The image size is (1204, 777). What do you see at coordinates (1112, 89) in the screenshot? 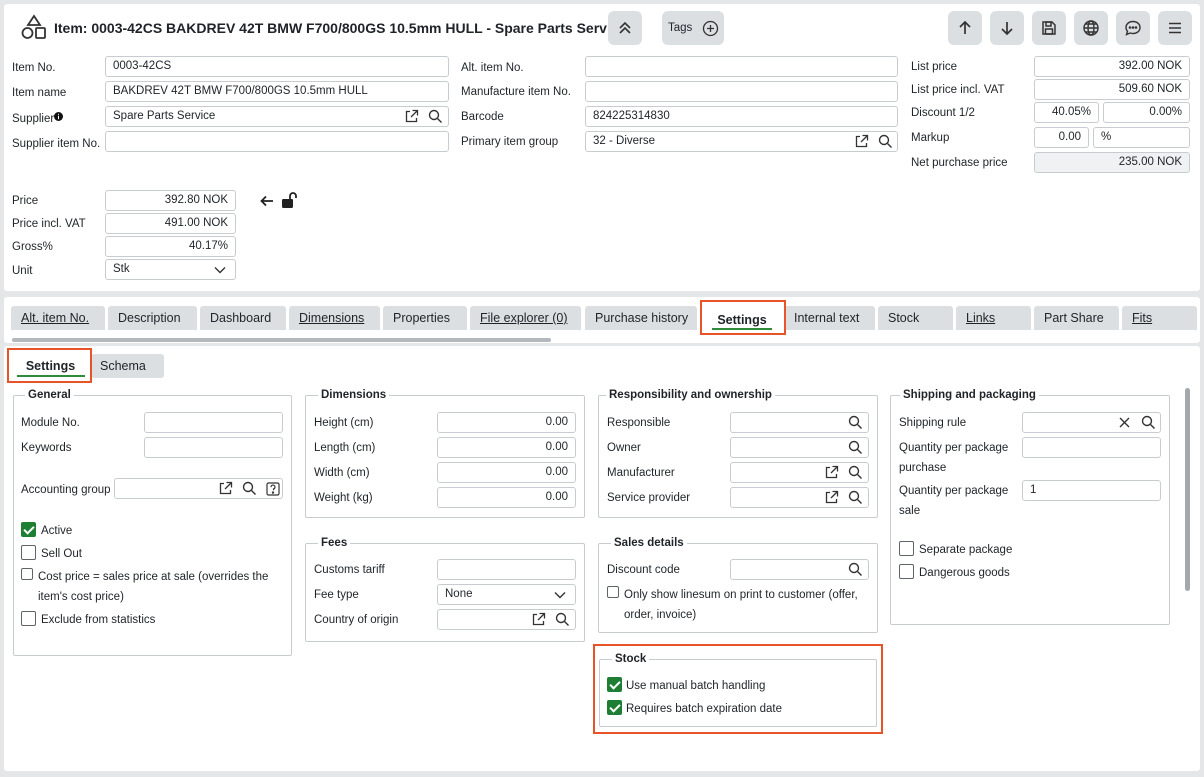
I see `list-price-vat-field: 509.60 NOK` at bounding box center [1112, 89].